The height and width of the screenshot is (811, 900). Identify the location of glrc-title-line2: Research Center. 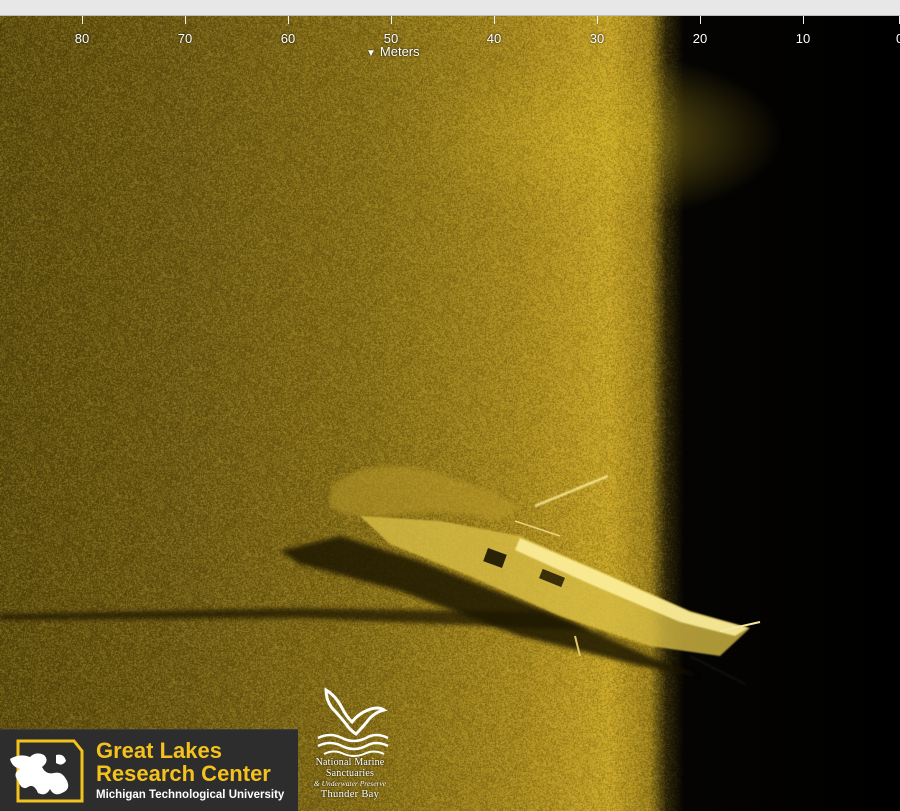
(183, 773).